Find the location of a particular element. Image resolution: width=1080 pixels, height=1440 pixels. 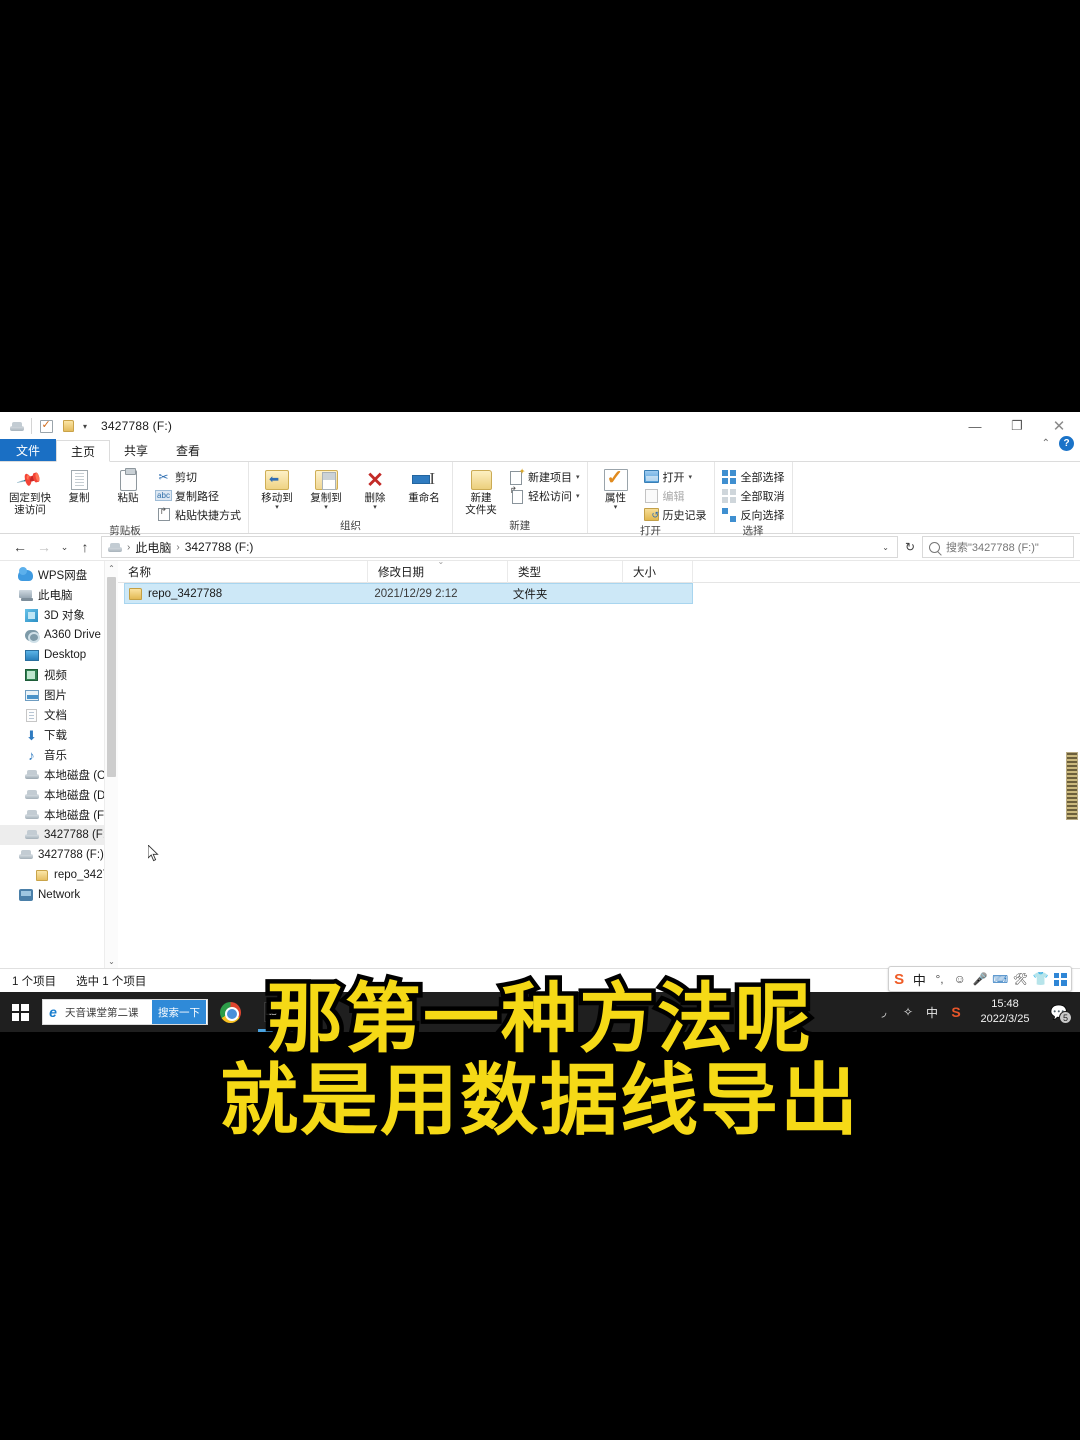

sidebar-item-network: Network is located at coordinates (59, 895).